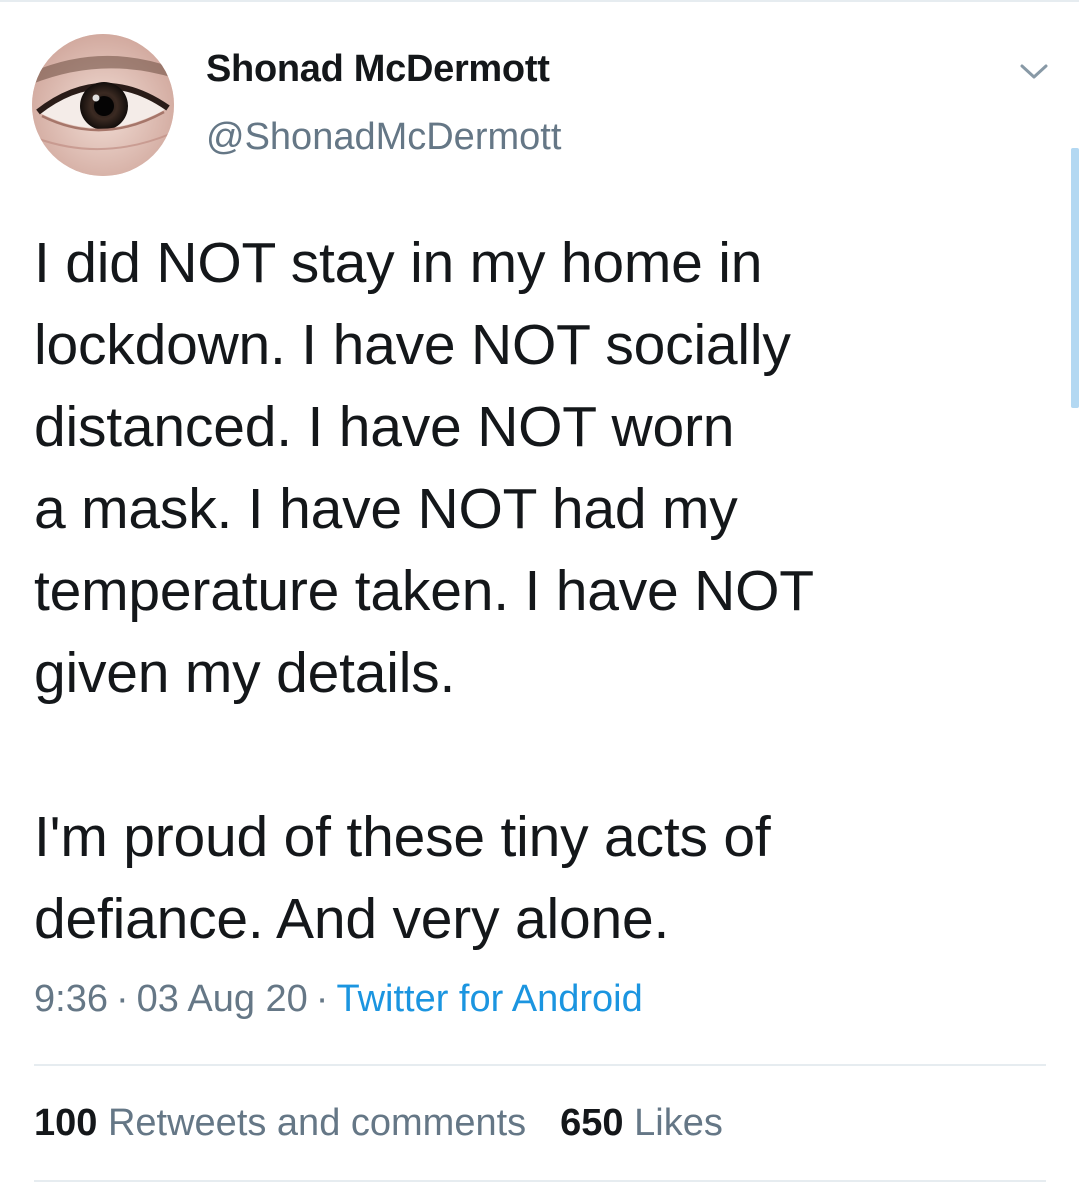 The height and width of the screenshot is (1196, 1079). I want to click on scrollbar, so click(1075, 278).